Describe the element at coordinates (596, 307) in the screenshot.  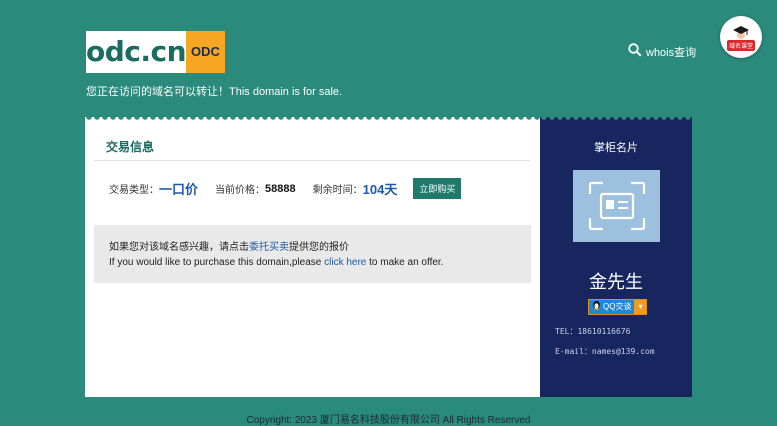
I see `qq-penguin-icon` at that location.